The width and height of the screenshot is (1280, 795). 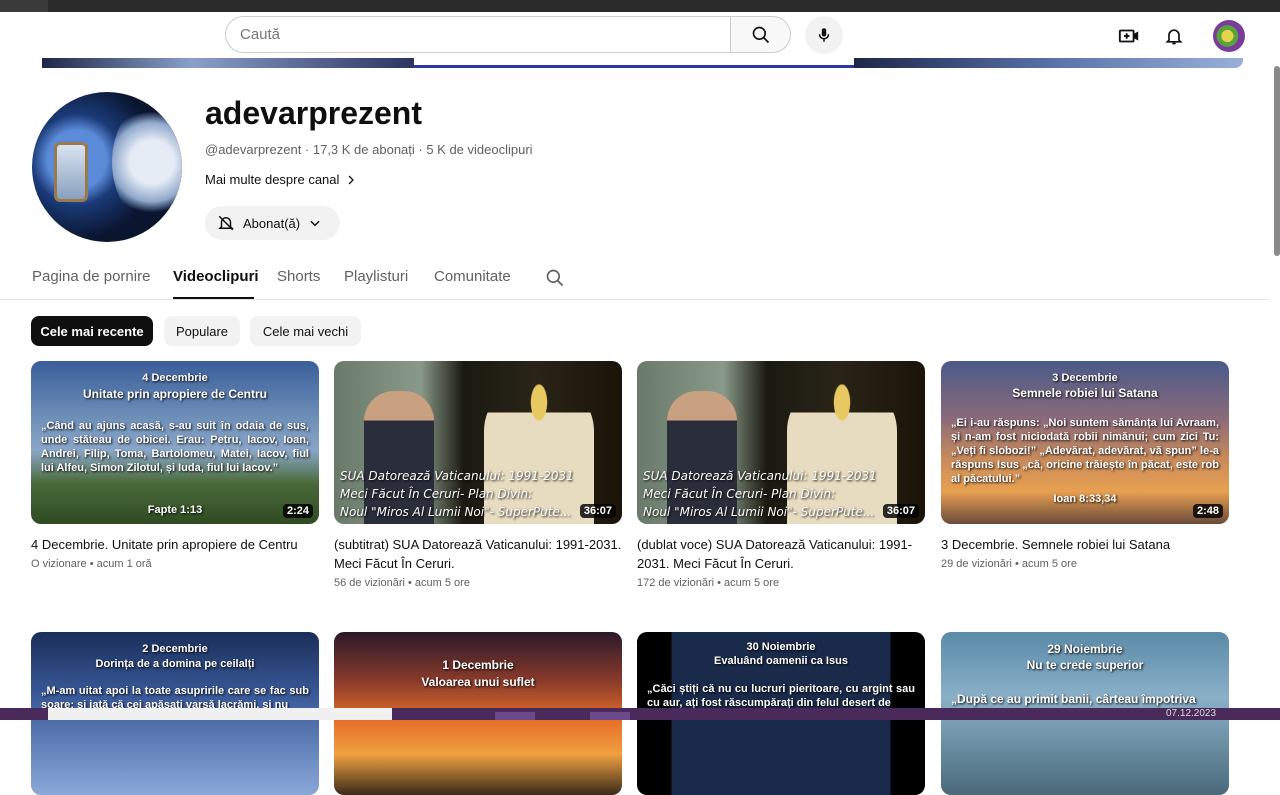 I want to click on notifications-button, so click(x=1174, y=36).